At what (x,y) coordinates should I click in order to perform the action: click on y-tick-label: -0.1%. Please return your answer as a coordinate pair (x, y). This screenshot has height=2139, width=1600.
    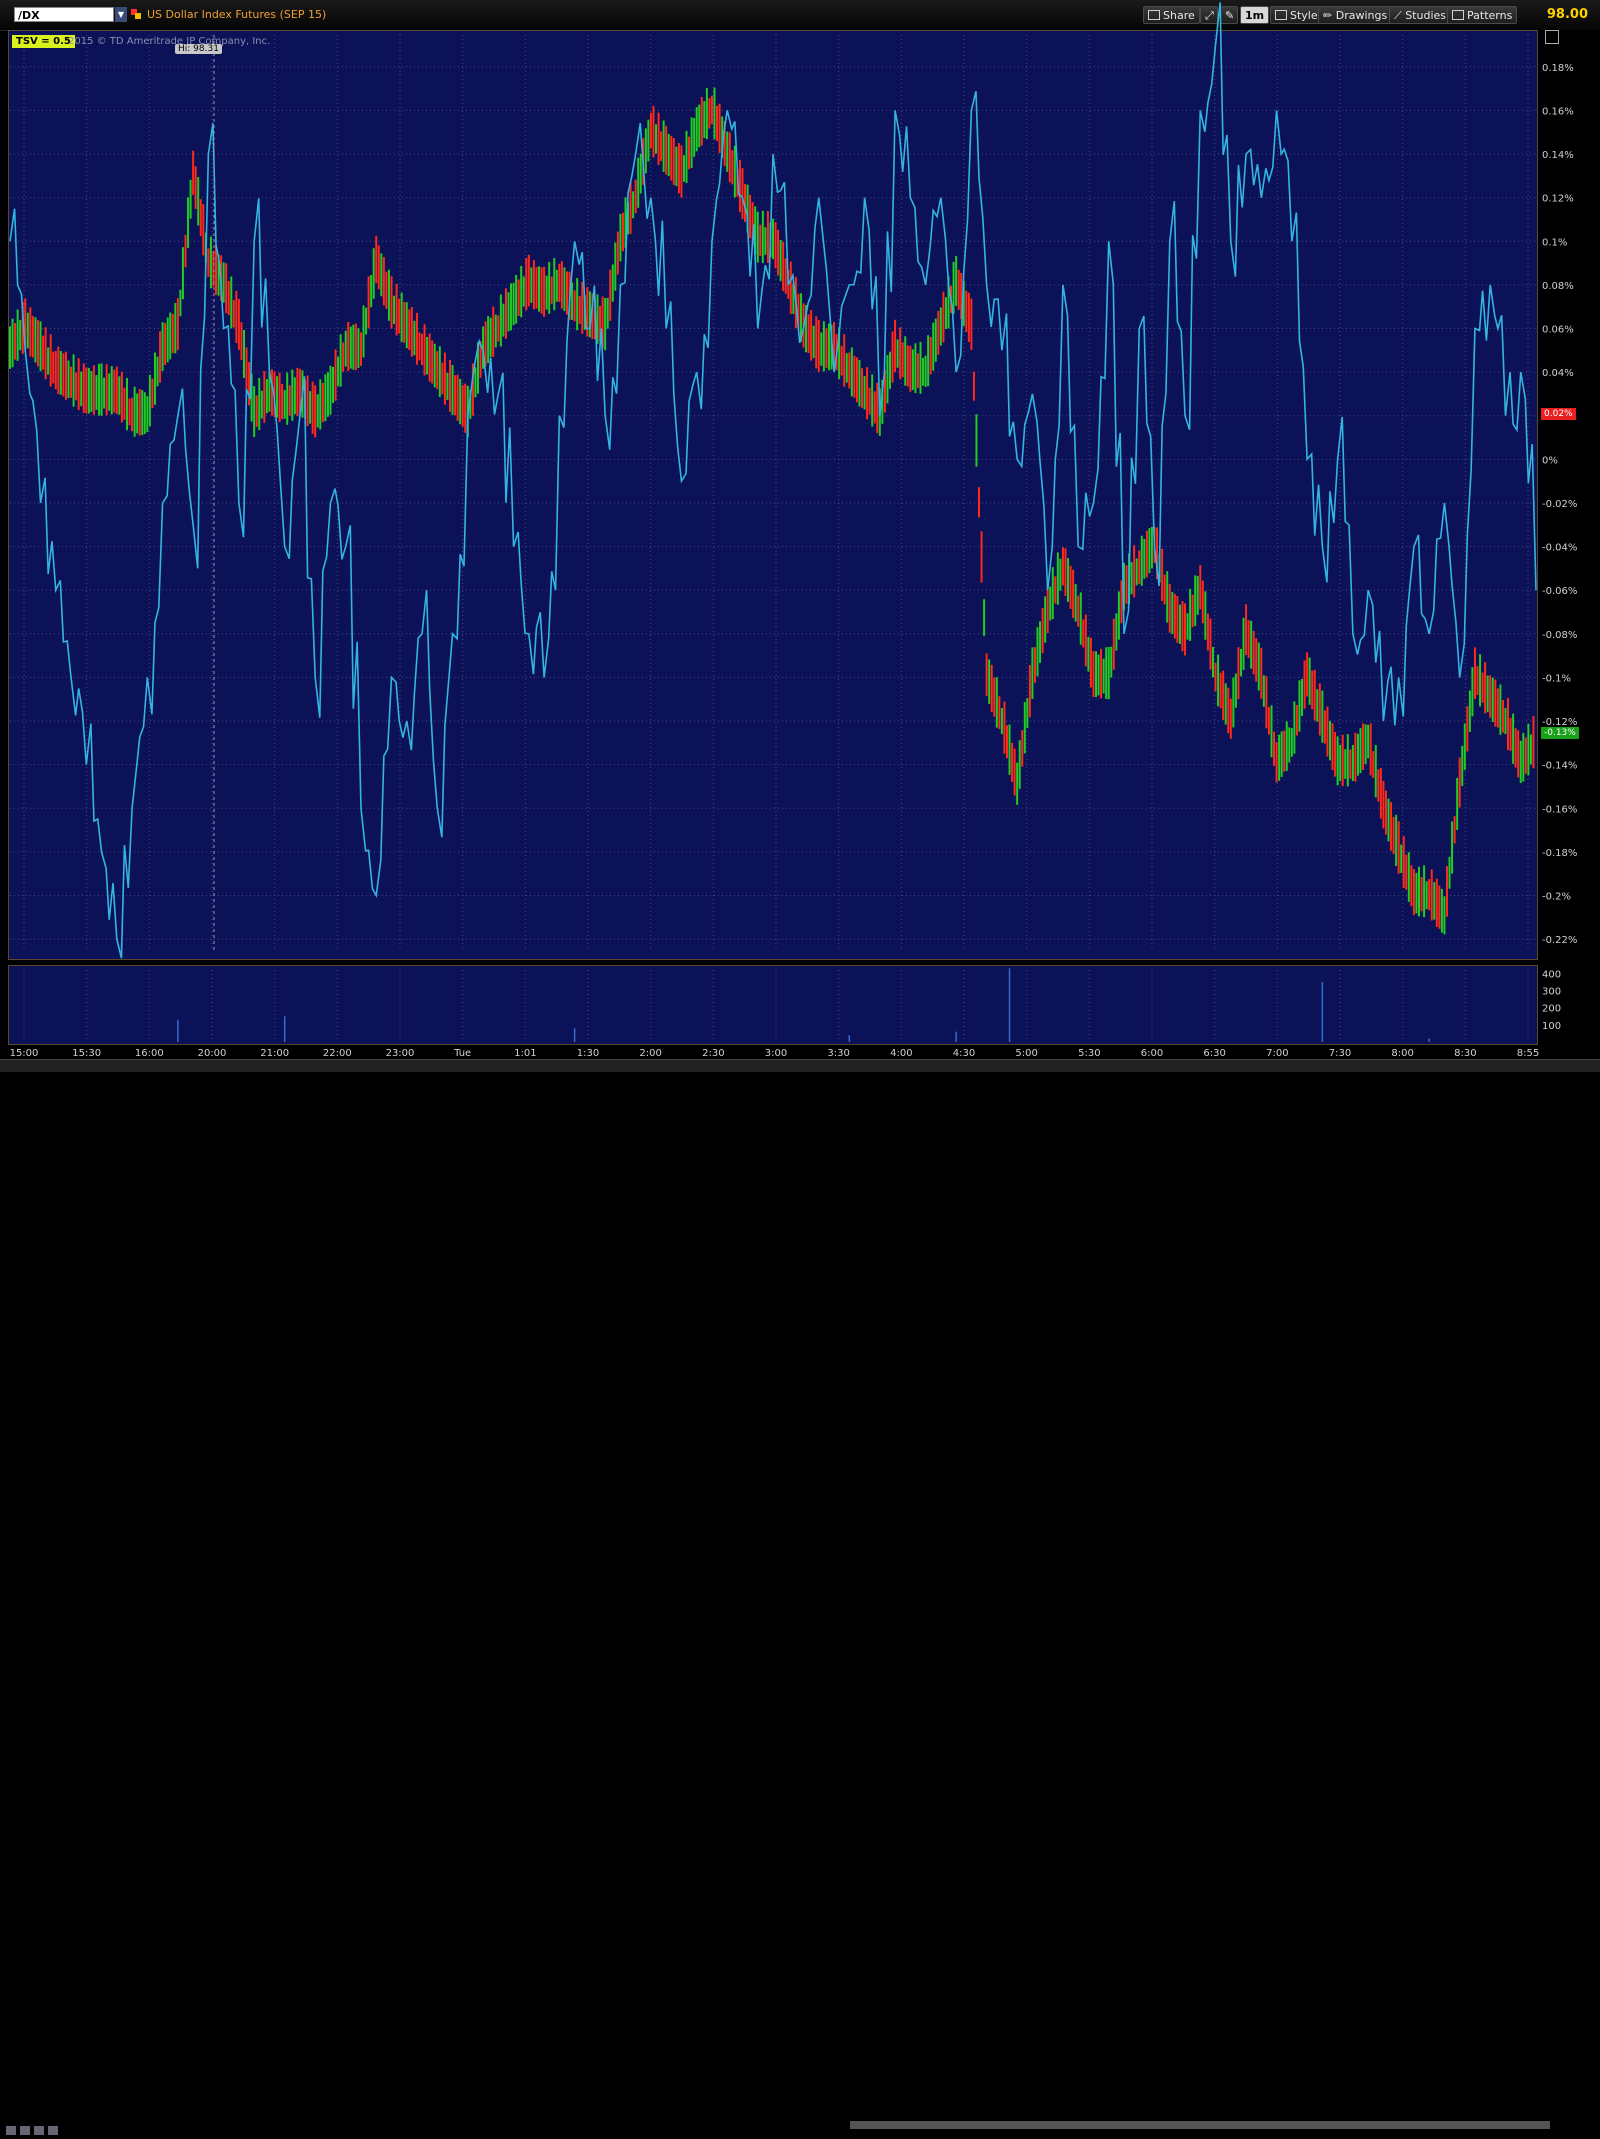
    Looking at the image, I should click on (1556, 678).